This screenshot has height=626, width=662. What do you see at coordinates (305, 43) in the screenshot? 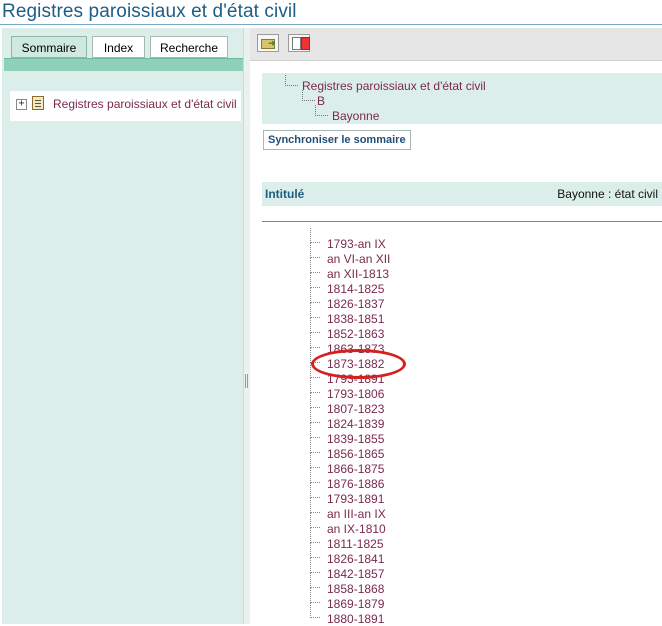
I see `pdf-icon` at bounding box center [305, 43].